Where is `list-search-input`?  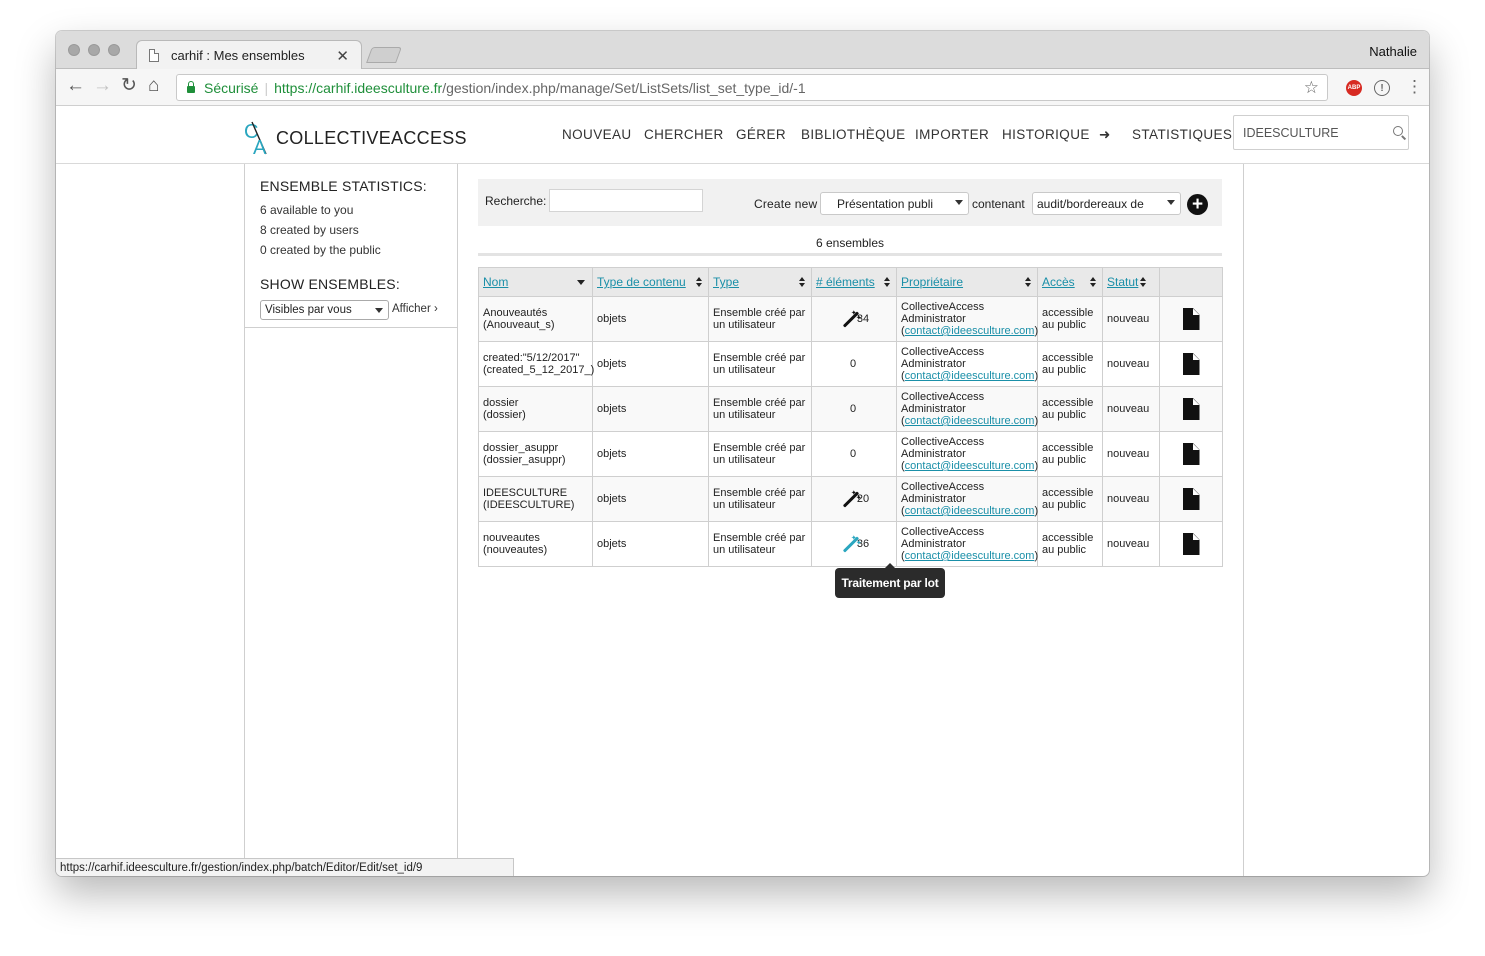 list-search-input is located at coordinates (626, 200).